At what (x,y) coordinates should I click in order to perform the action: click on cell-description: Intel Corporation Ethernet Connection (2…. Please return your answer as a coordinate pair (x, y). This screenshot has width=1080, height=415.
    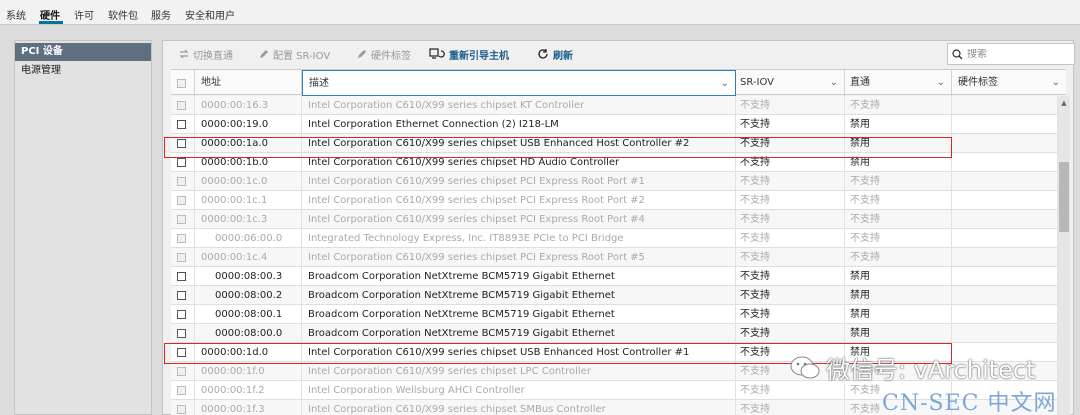
    Looking at the image, I should click on (519, 124).